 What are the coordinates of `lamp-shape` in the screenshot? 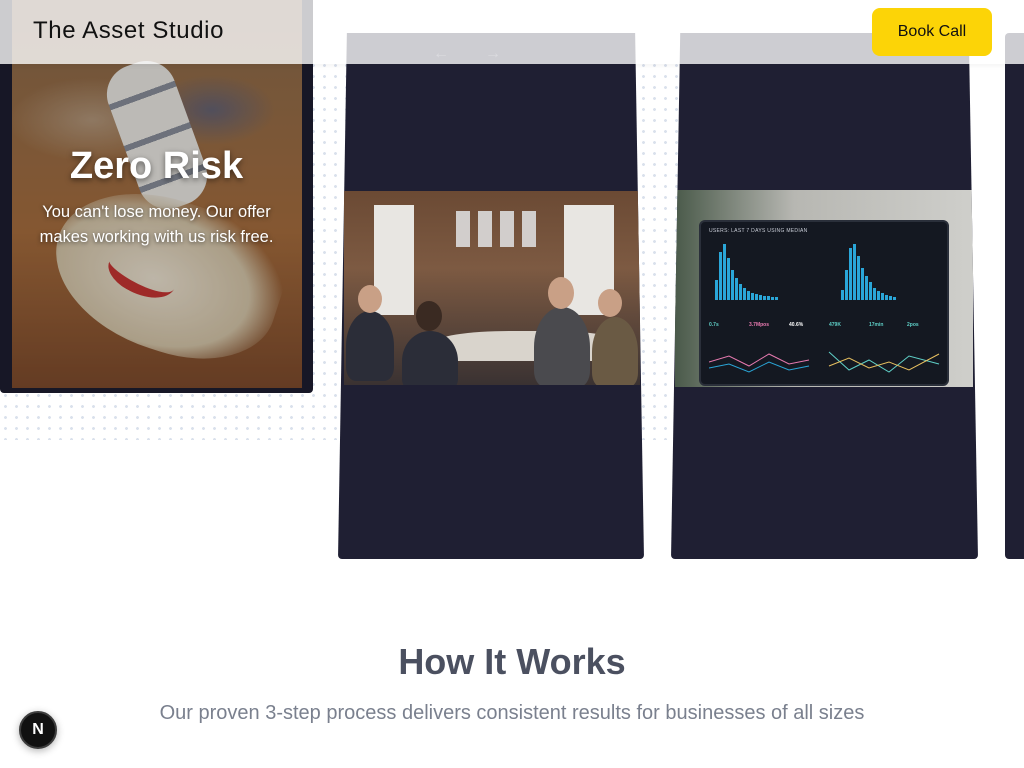 It's located at (499, 229).